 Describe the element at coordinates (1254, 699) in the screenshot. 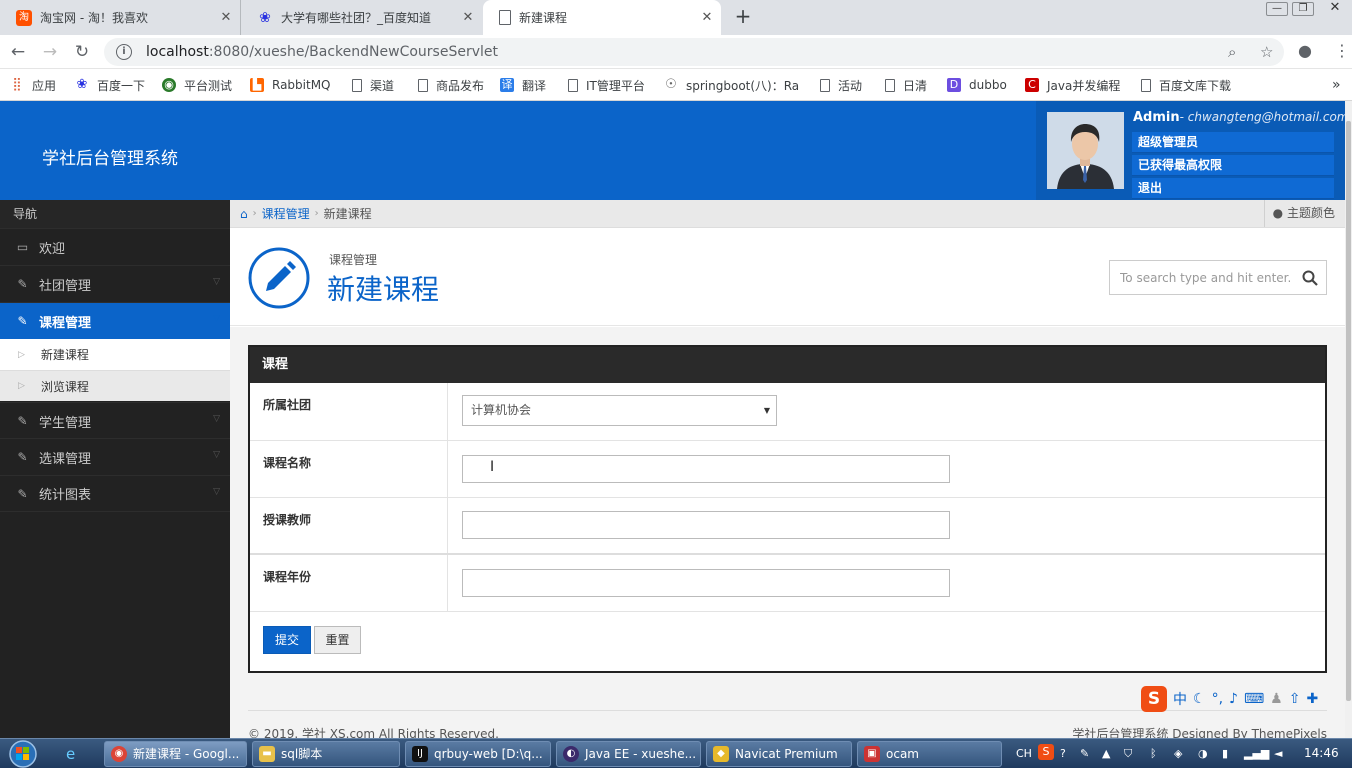

I see `keyboard-icon: ⌨` at that location.